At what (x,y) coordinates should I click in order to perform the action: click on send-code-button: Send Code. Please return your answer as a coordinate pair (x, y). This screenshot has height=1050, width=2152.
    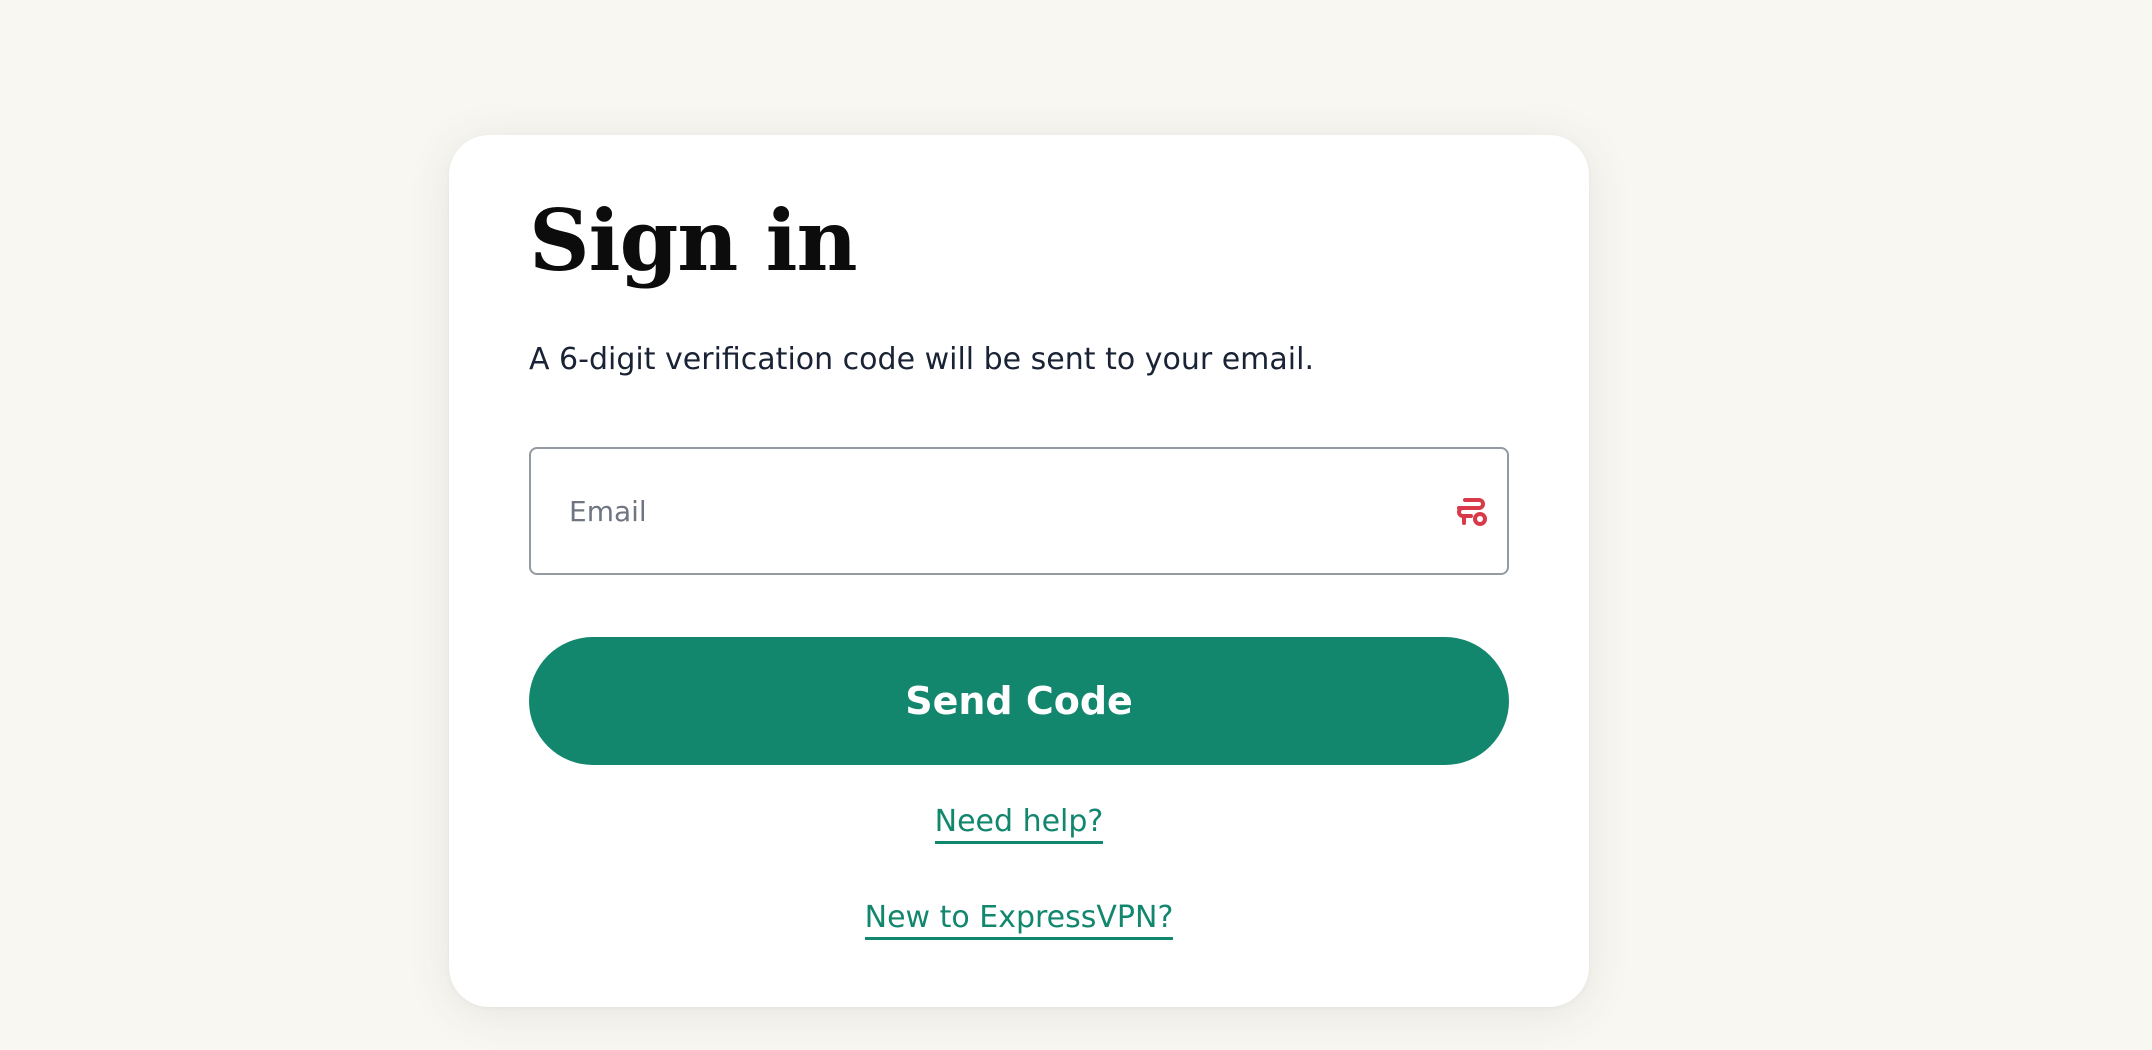
    Looking at the image, I should click on (1019, 701).